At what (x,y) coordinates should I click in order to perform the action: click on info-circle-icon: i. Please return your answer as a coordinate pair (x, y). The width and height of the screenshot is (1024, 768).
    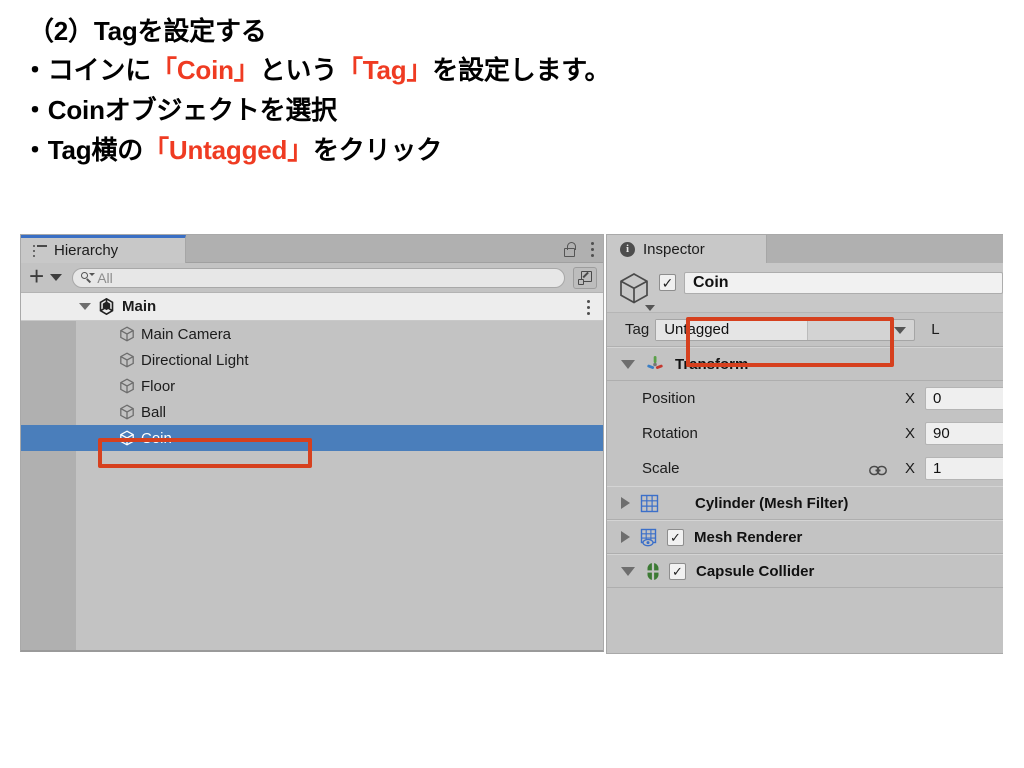
    Looking at the image, I should click on (627, 249).